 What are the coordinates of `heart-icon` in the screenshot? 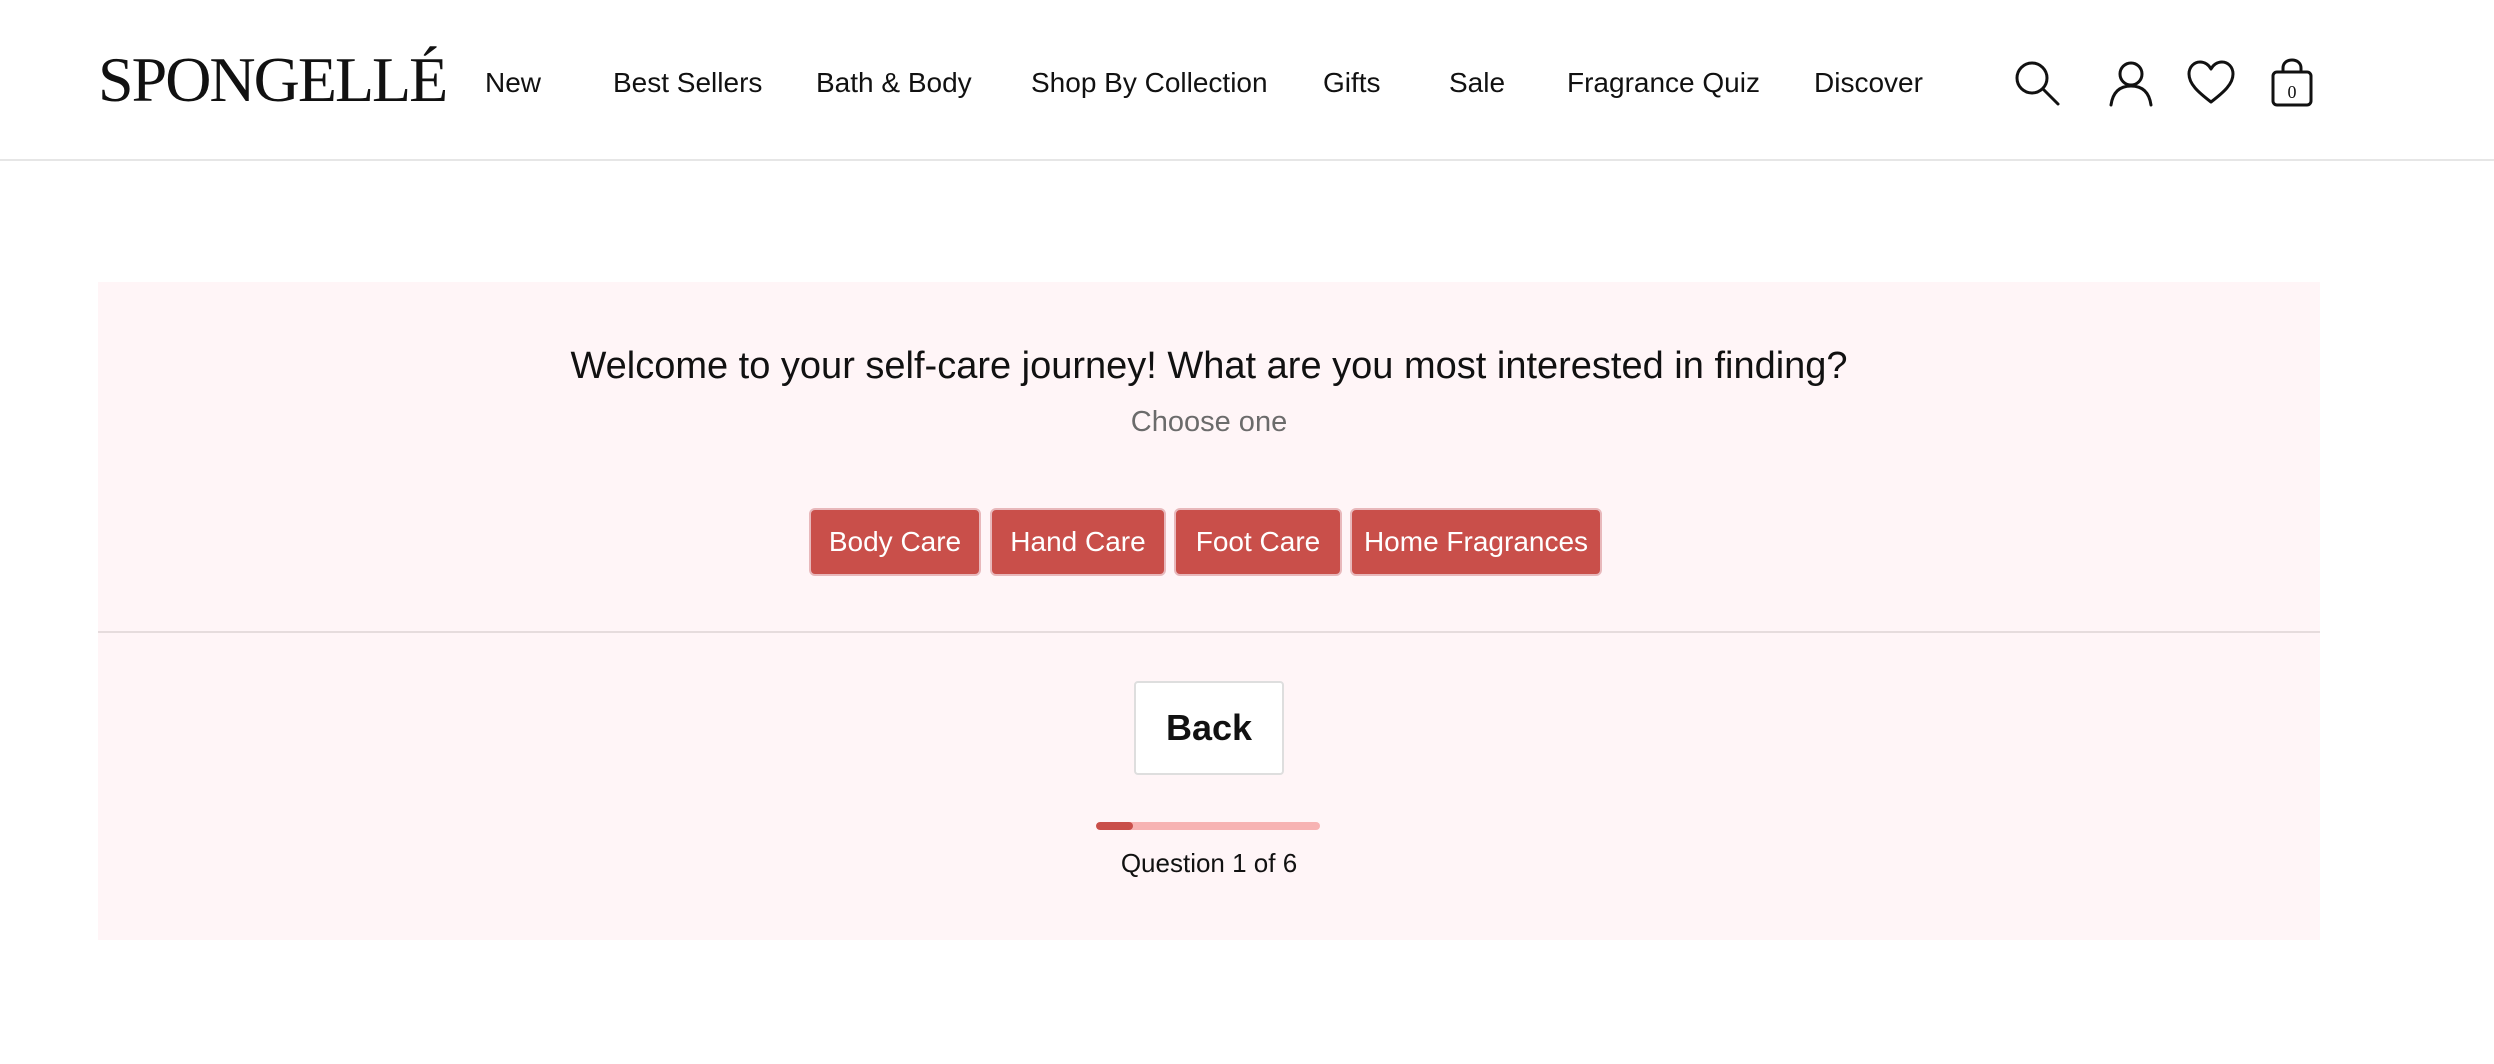 It's located at (2211, 83).